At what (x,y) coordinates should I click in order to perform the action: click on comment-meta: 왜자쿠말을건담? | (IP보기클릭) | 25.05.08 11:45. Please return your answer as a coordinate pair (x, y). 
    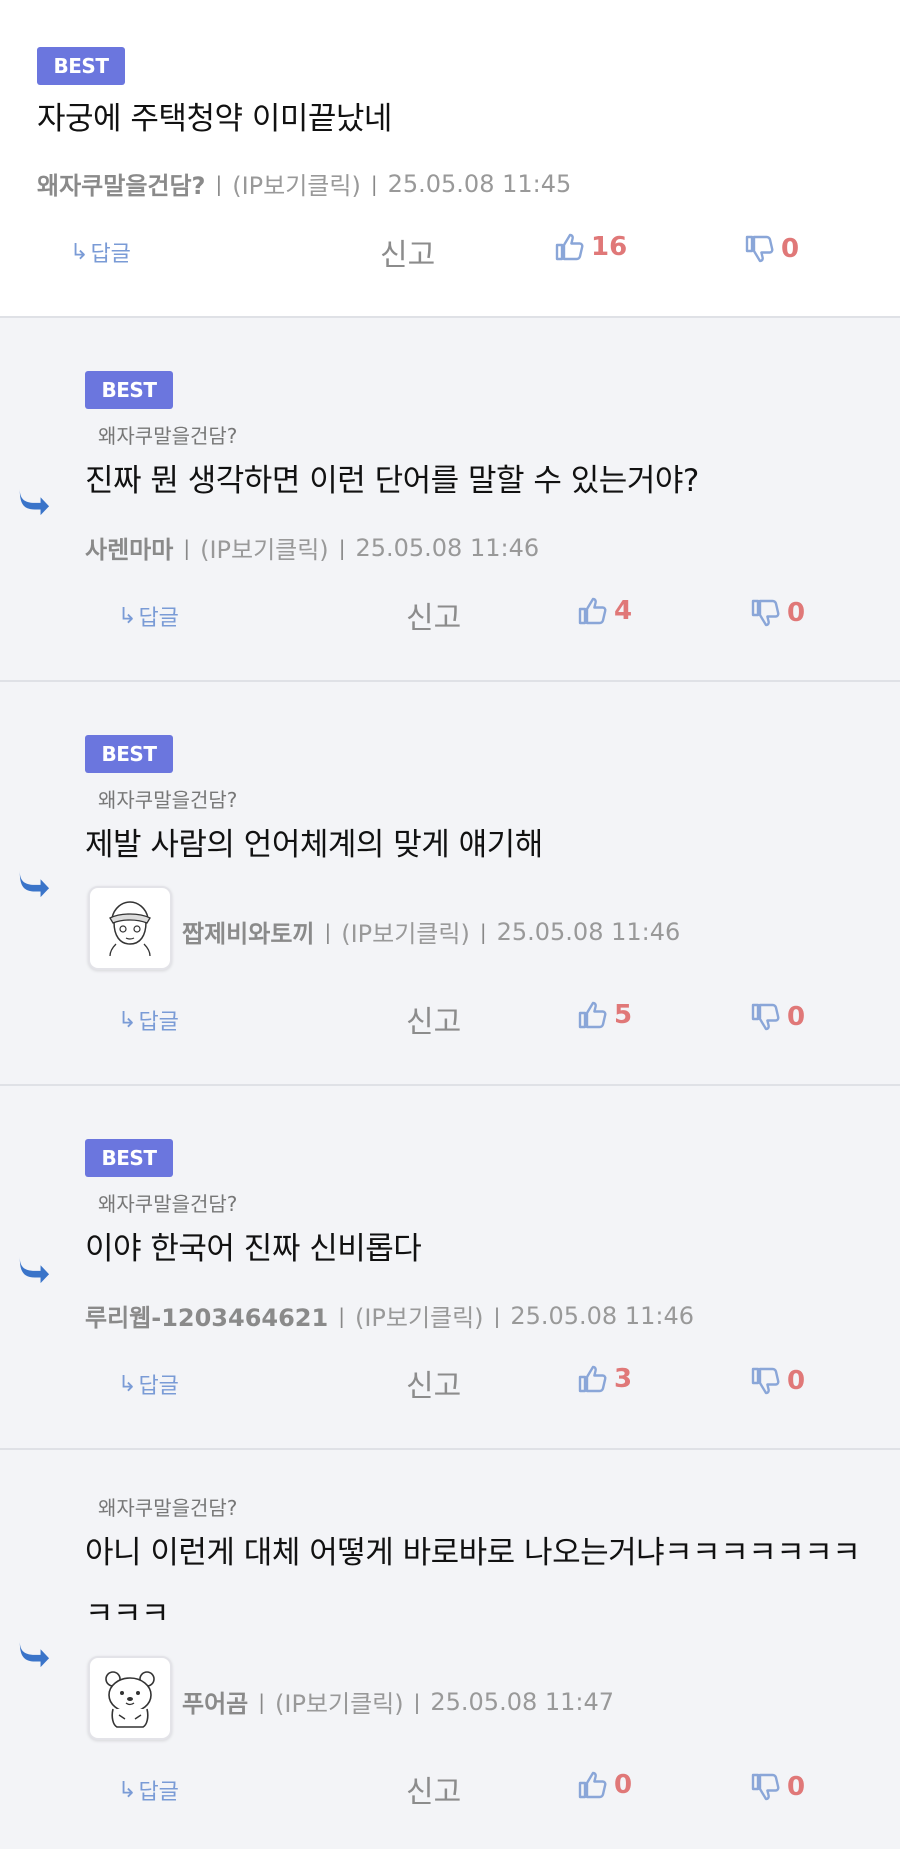
    Looking at the image, I should click on (304, 183).